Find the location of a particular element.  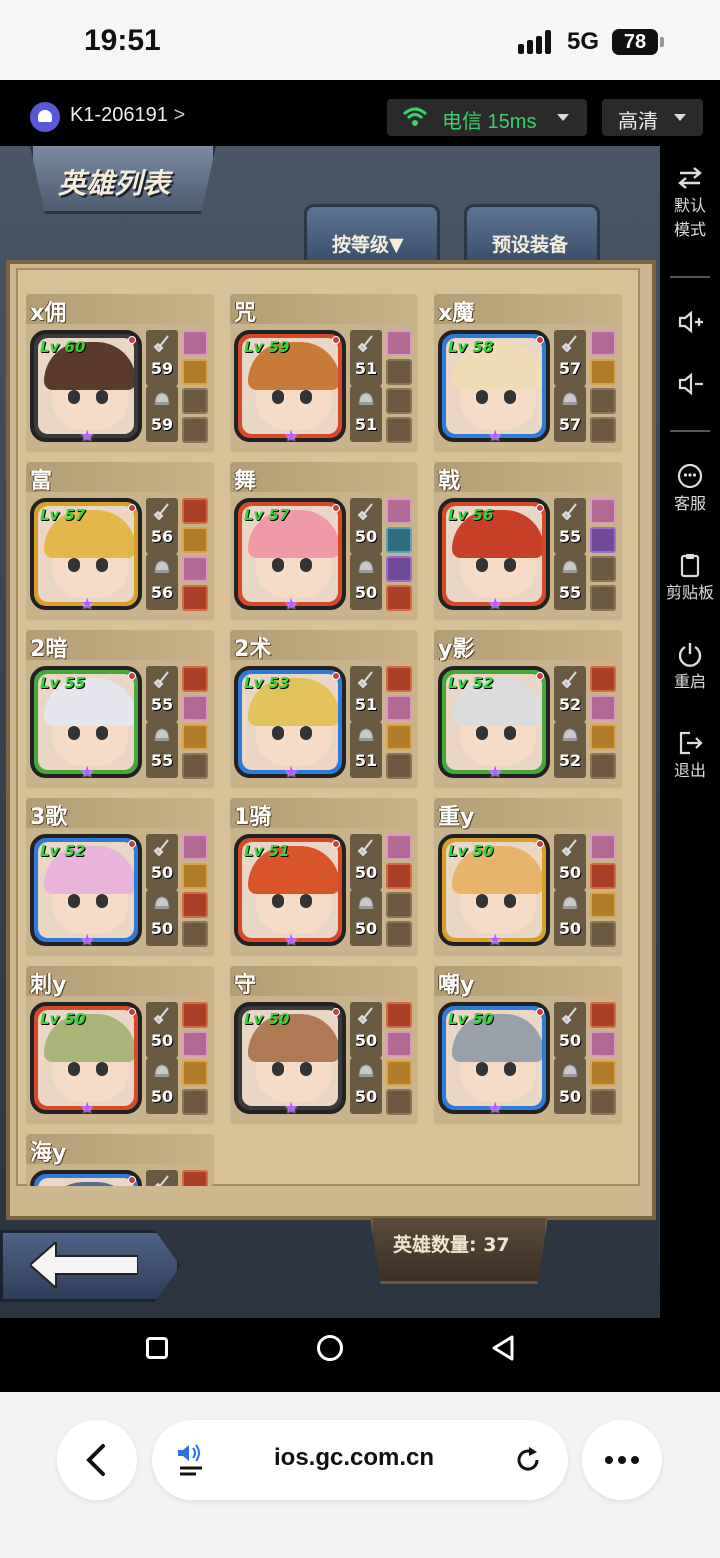

hero-portrait: Lv 58 ★ is located at coordinates (494, 387).